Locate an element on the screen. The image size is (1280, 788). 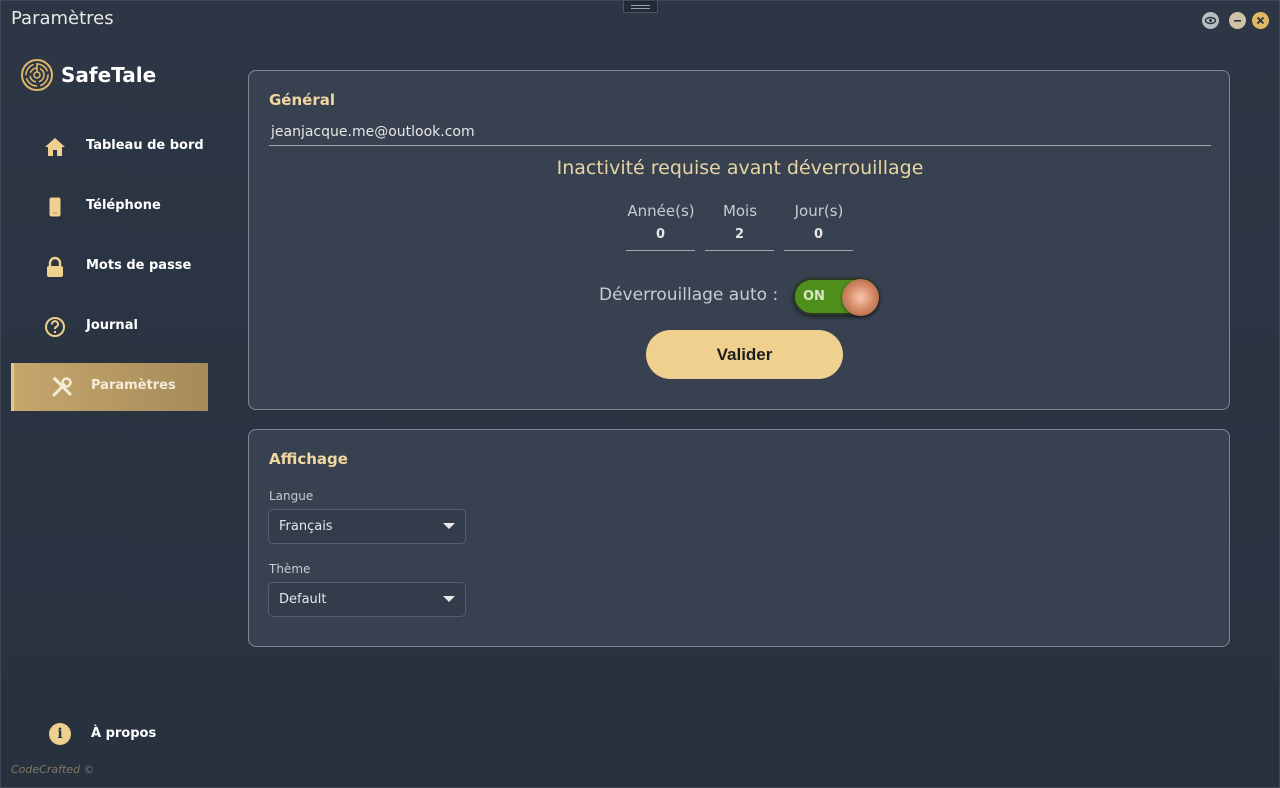
sidebar-item-passwords: Mots de passe is located at coordinates (109, 267).